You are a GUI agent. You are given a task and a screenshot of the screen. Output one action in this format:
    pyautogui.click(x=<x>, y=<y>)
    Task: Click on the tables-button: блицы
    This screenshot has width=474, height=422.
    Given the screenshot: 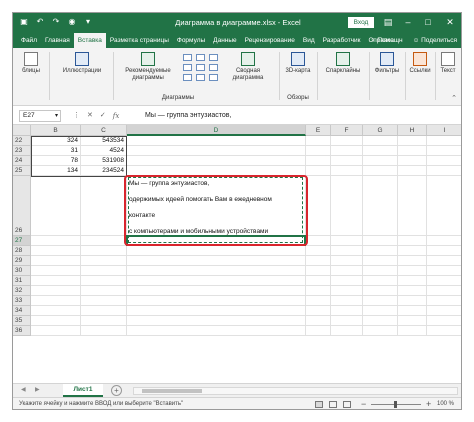 What is the action you would take?
    pyautogui.click(x=31, y=63)
    